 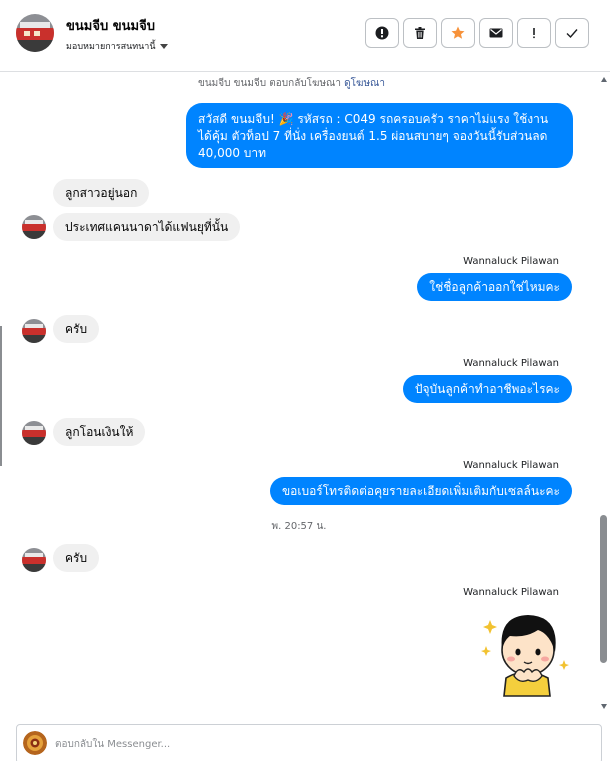 I want to click on star-button, so click(x=458, y=33).